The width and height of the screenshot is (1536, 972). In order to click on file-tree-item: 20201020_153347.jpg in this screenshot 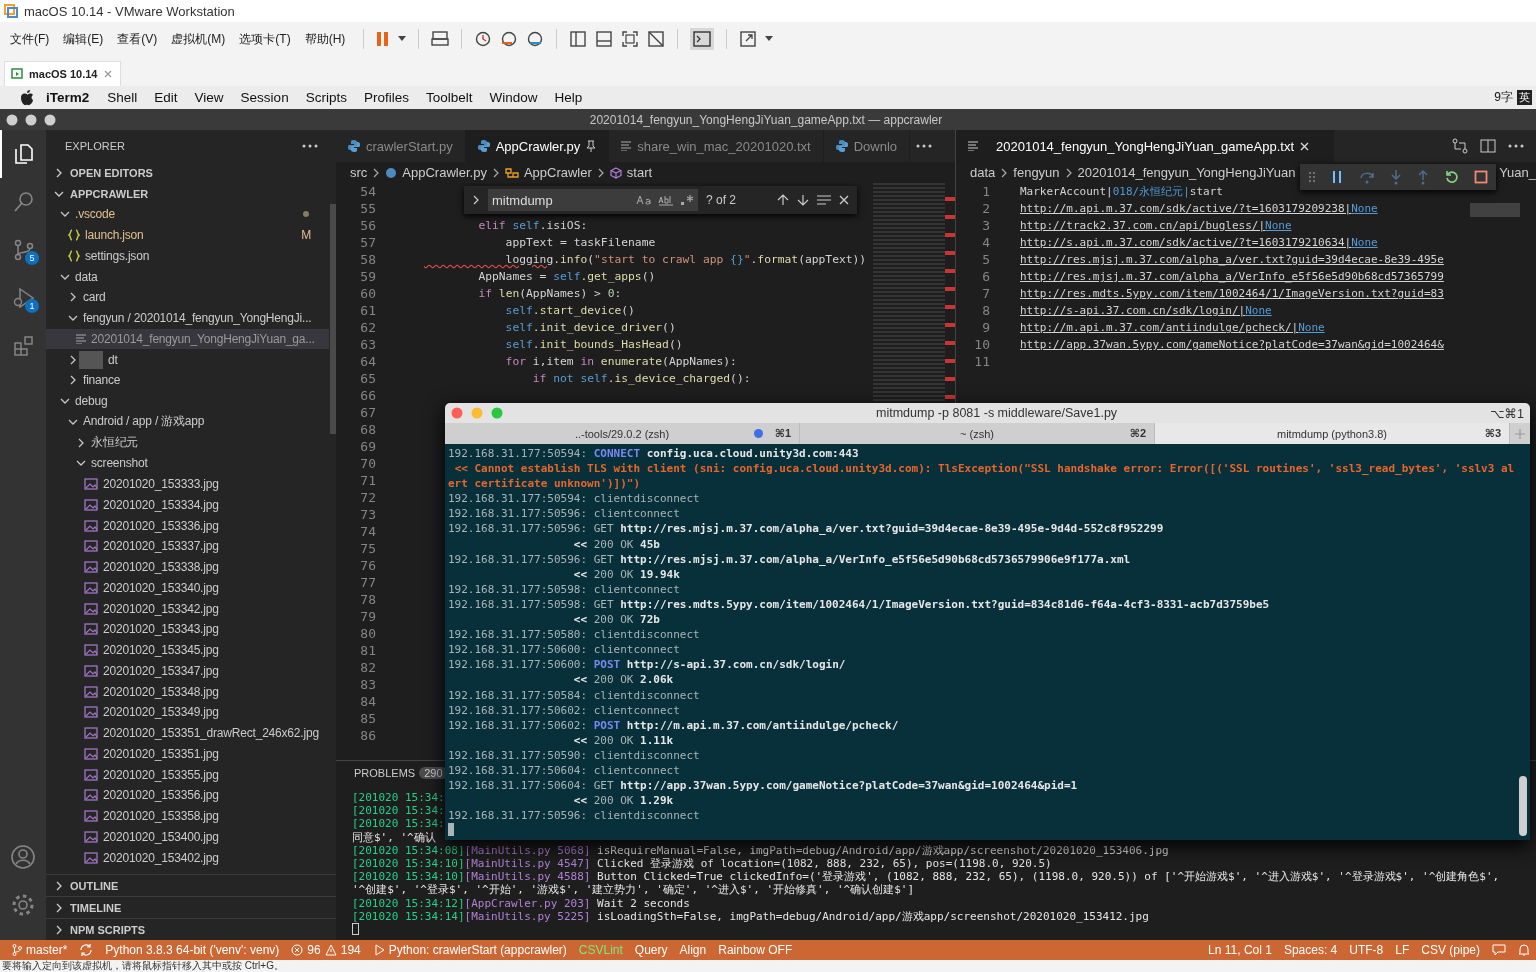, I will do `click(187, 671)`.